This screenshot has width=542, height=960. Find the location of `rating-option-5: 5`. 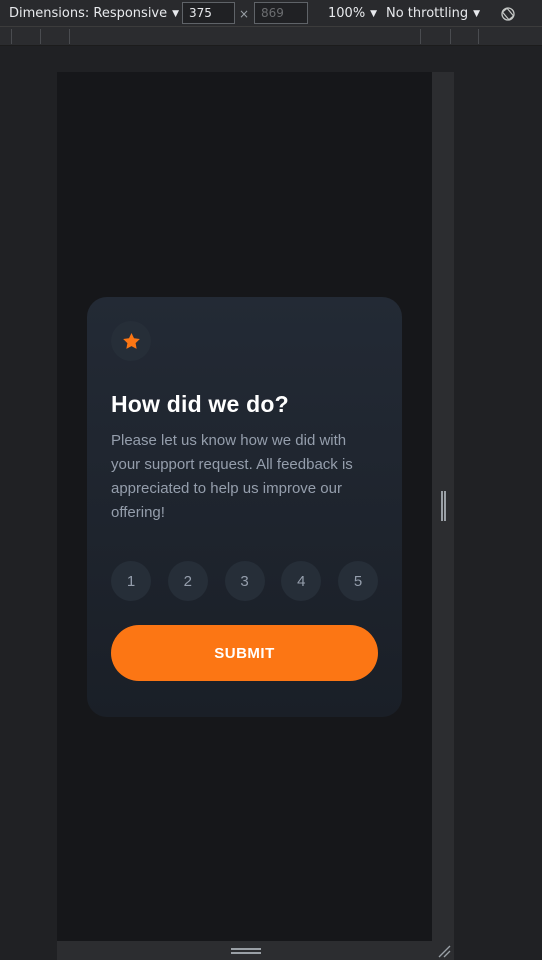

rating-option-5: 5 is located at coordinates (358, 581).